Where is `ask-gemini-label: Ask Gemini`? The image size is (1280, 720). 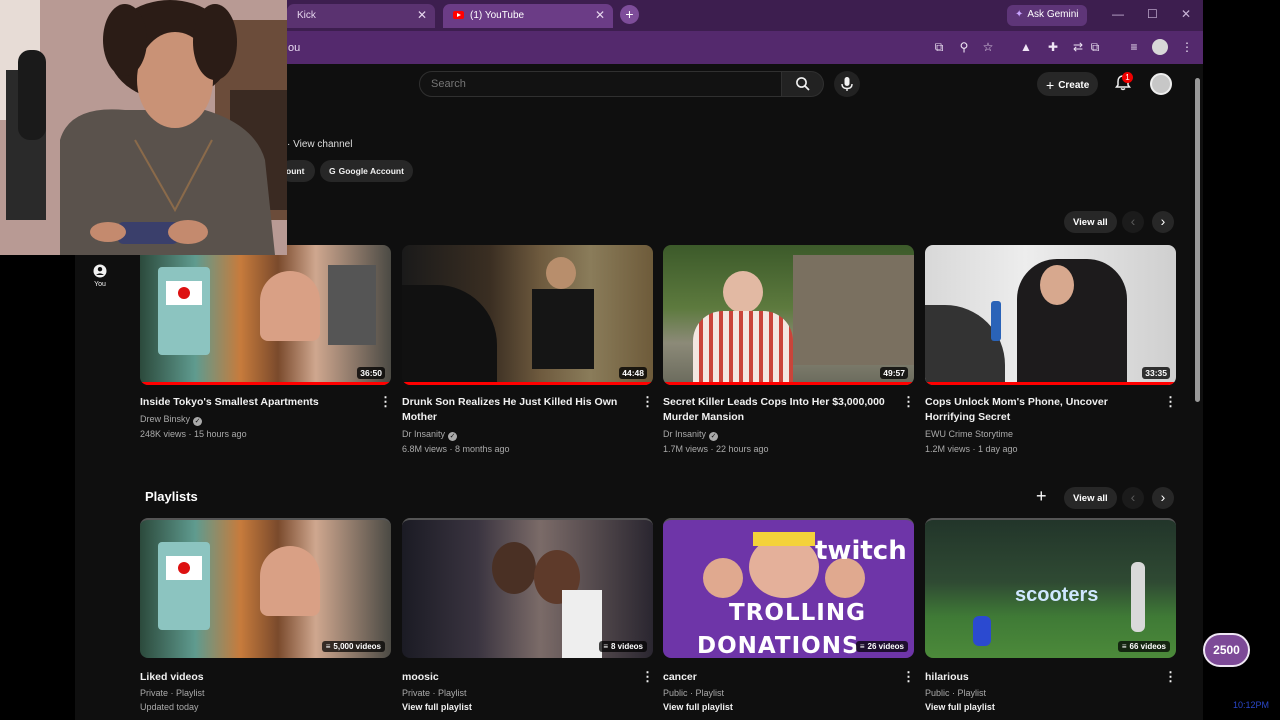 ask-gemini-label: Ask Gemini is located at coordinates (1053, 14).